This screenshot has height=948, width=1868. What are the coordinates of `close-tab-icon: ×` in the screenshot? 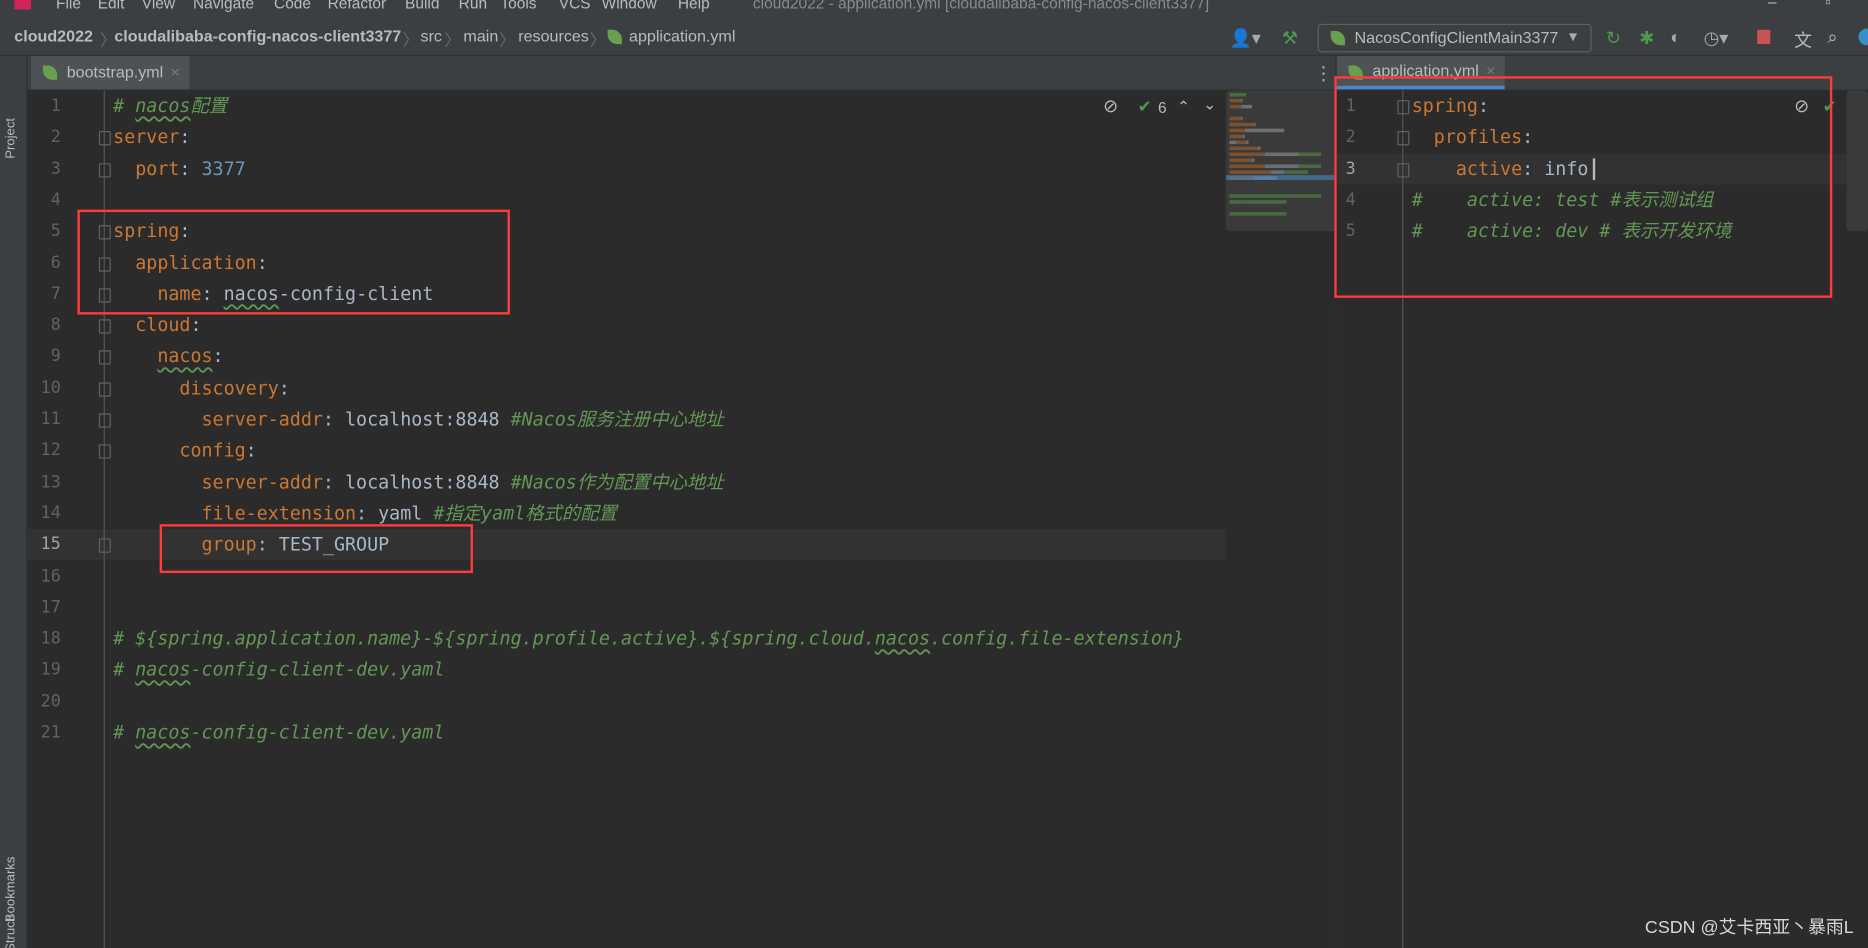 It's located at (174, 72).